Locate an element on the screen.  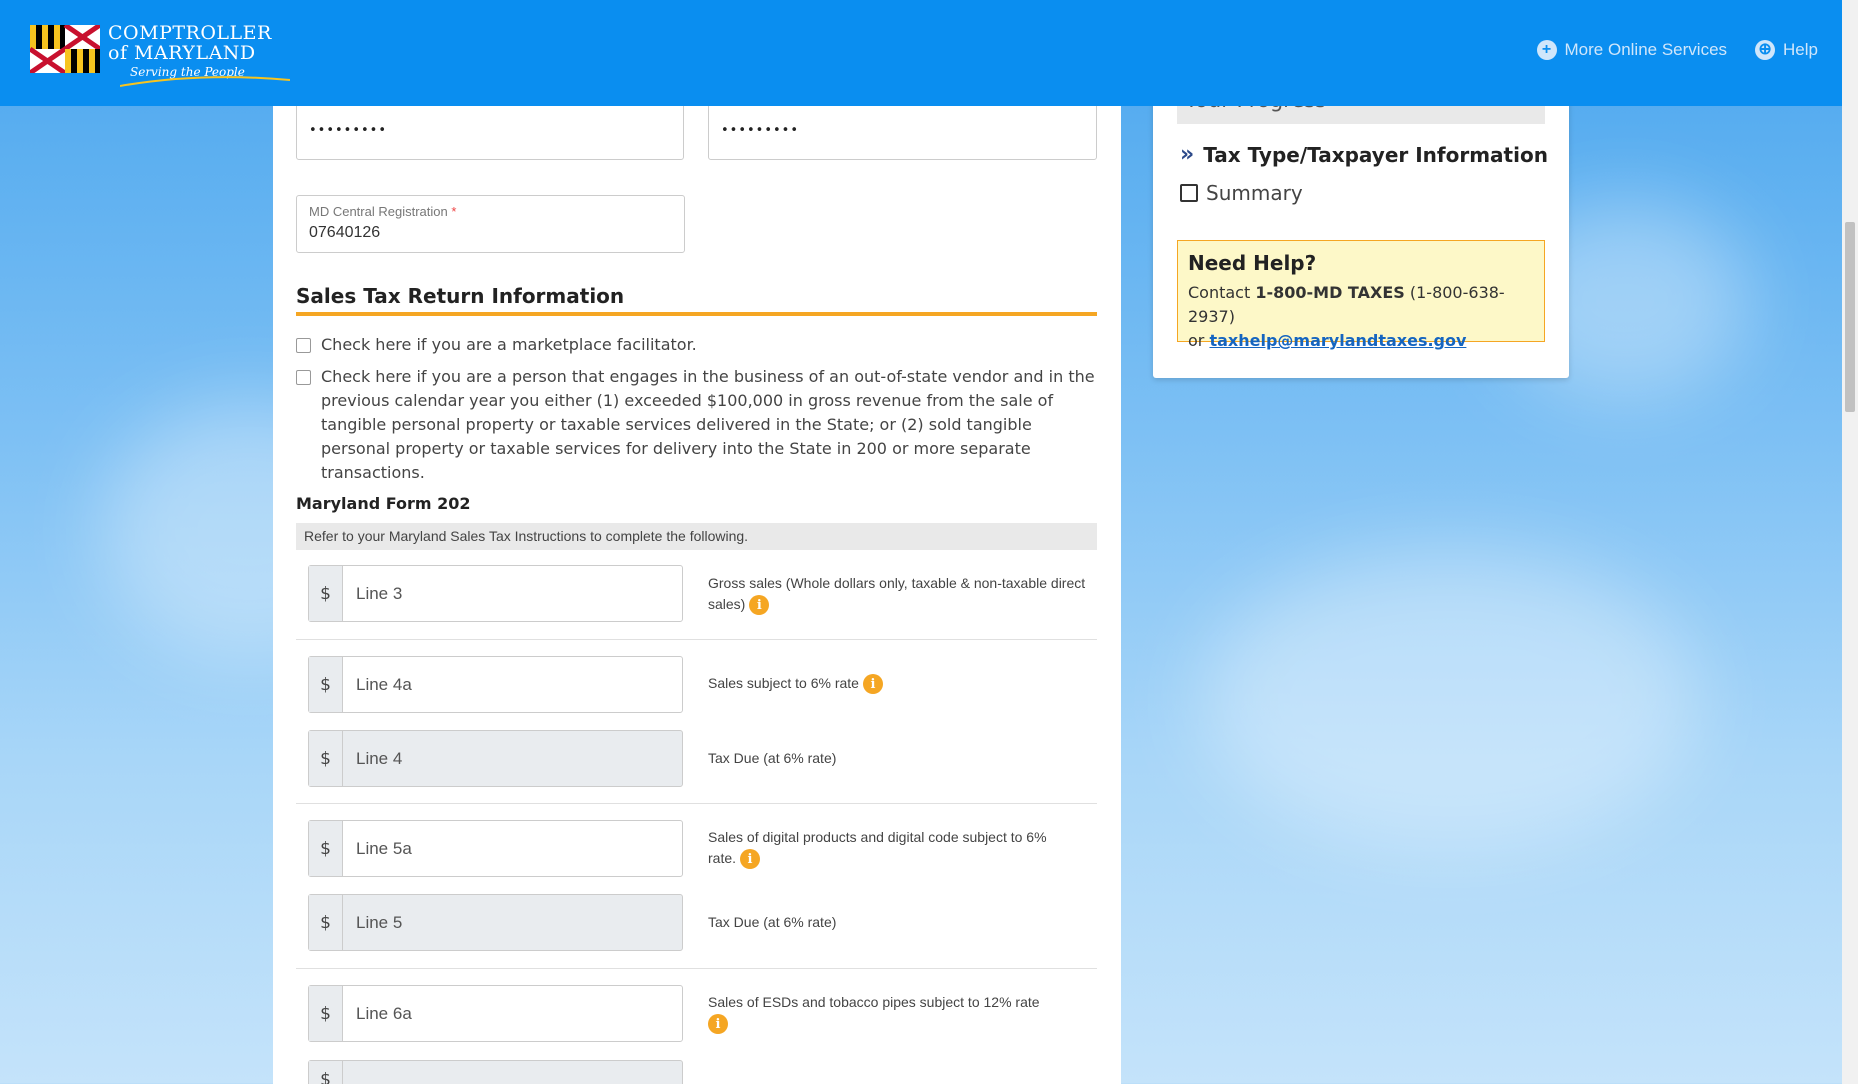
step-summary: Summary is located at coordinates (1241, 193).